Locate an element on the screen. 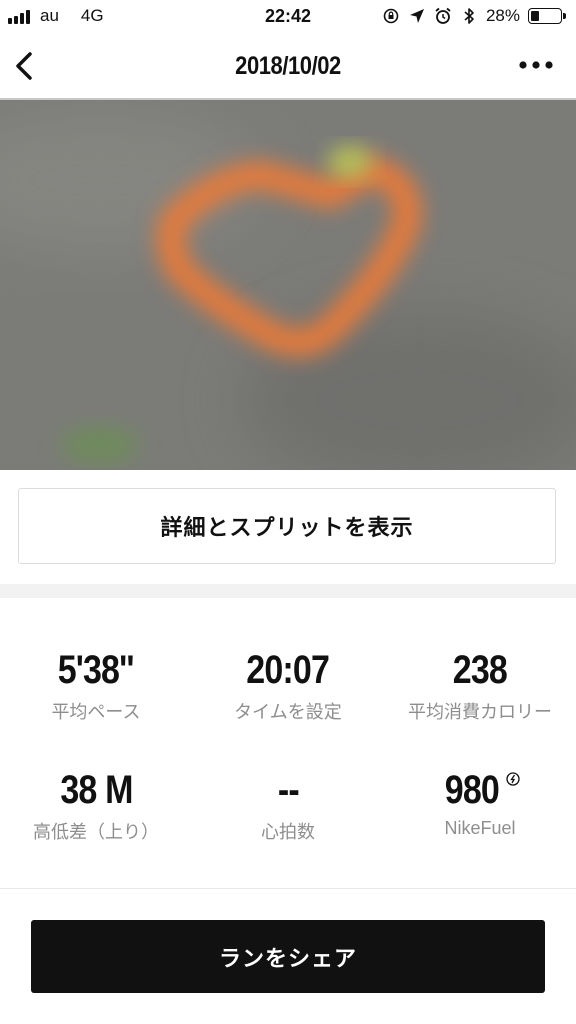 This screenshot has height=1024, width=576. stat-label: 平均ペース is located at coordinates (96, 712).